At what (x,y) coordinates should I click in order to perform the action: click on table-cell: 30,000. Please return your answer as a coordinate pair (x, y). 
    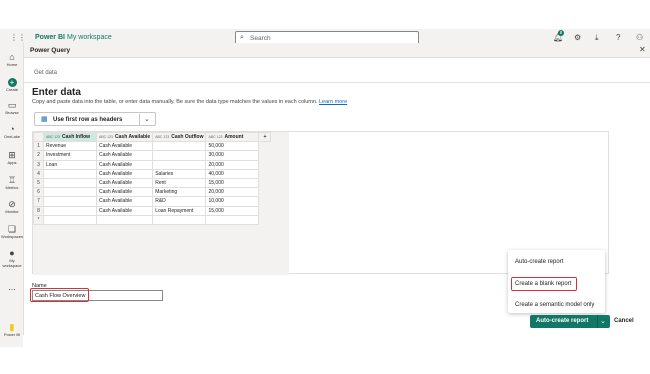
    Looking at the image, I should click on (232, 155).